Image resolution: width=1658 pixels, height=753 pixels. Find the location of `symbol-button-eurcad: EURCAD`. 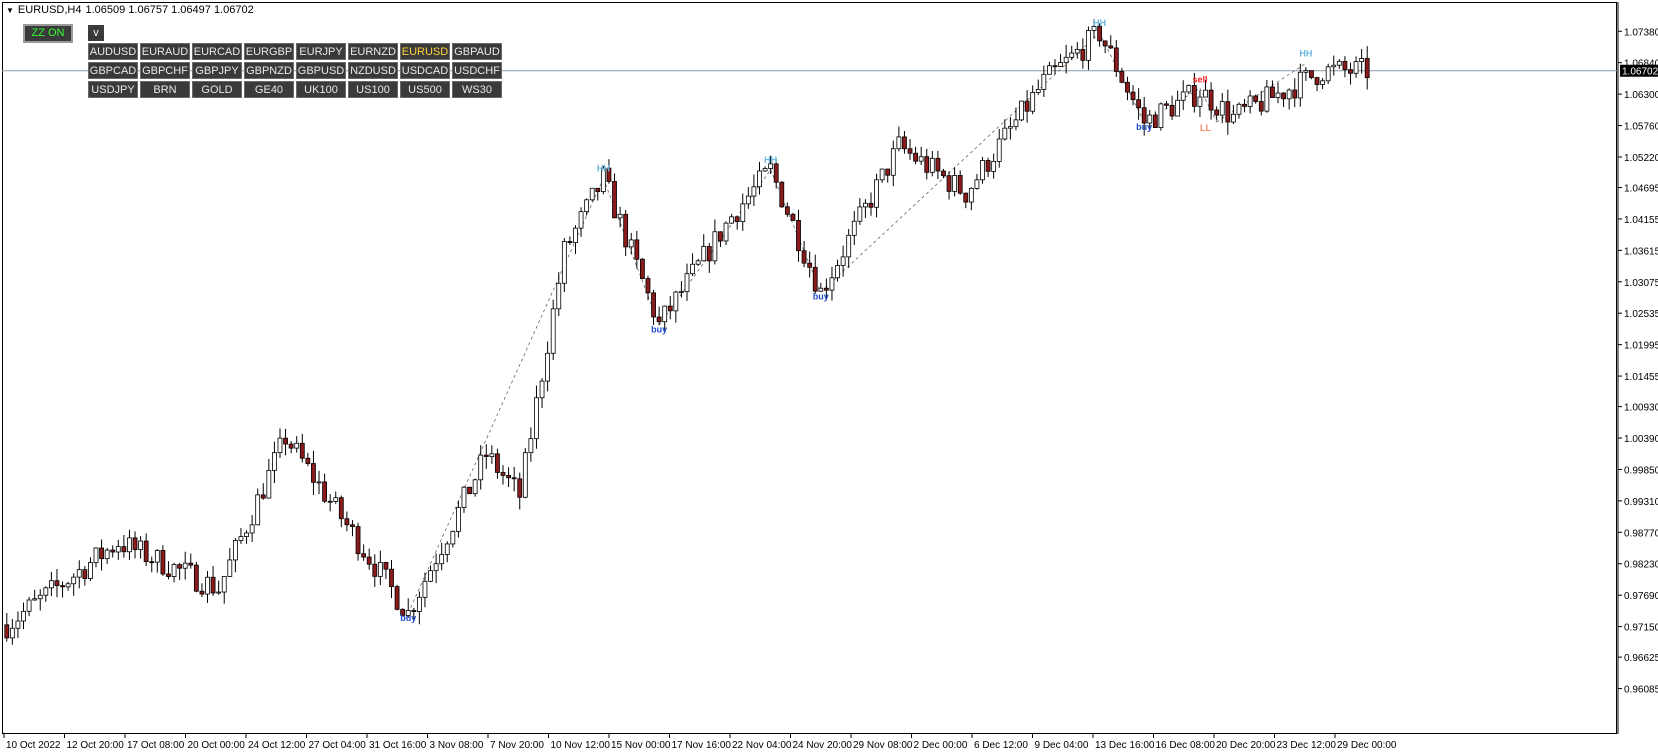

symbol-button-eurcad: EURCAD is located at coordinates (217, 51).